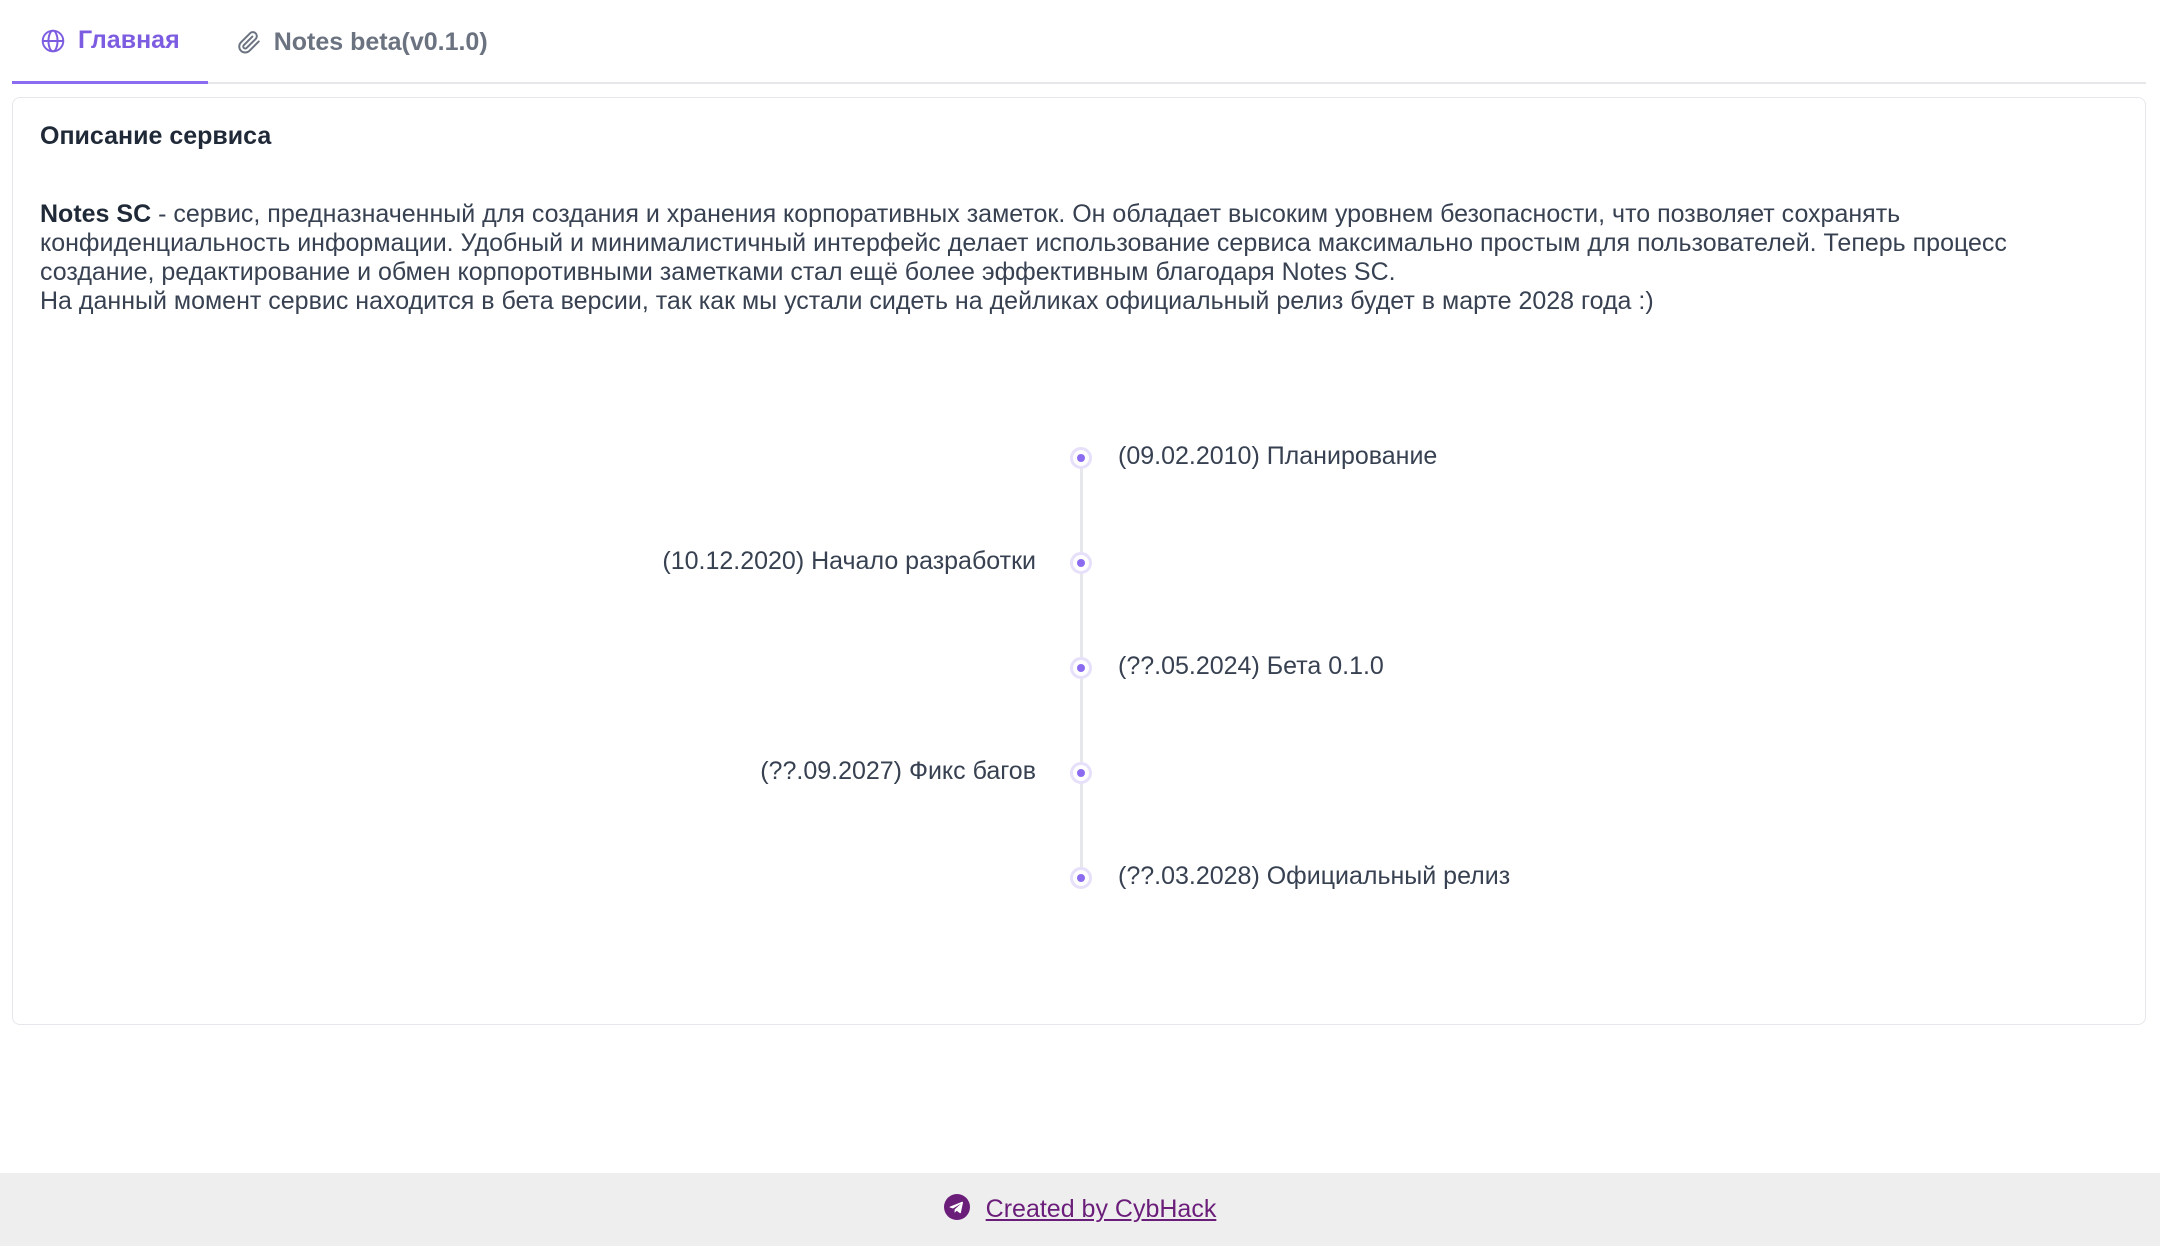 This screenshot has height=1246, width=2160. What do you see at coordinates (898, 771) in the screenshot?
I see `timeline-item-bugfix: (??.09.2027) Фикс багов` at bounding box center [898, 771].